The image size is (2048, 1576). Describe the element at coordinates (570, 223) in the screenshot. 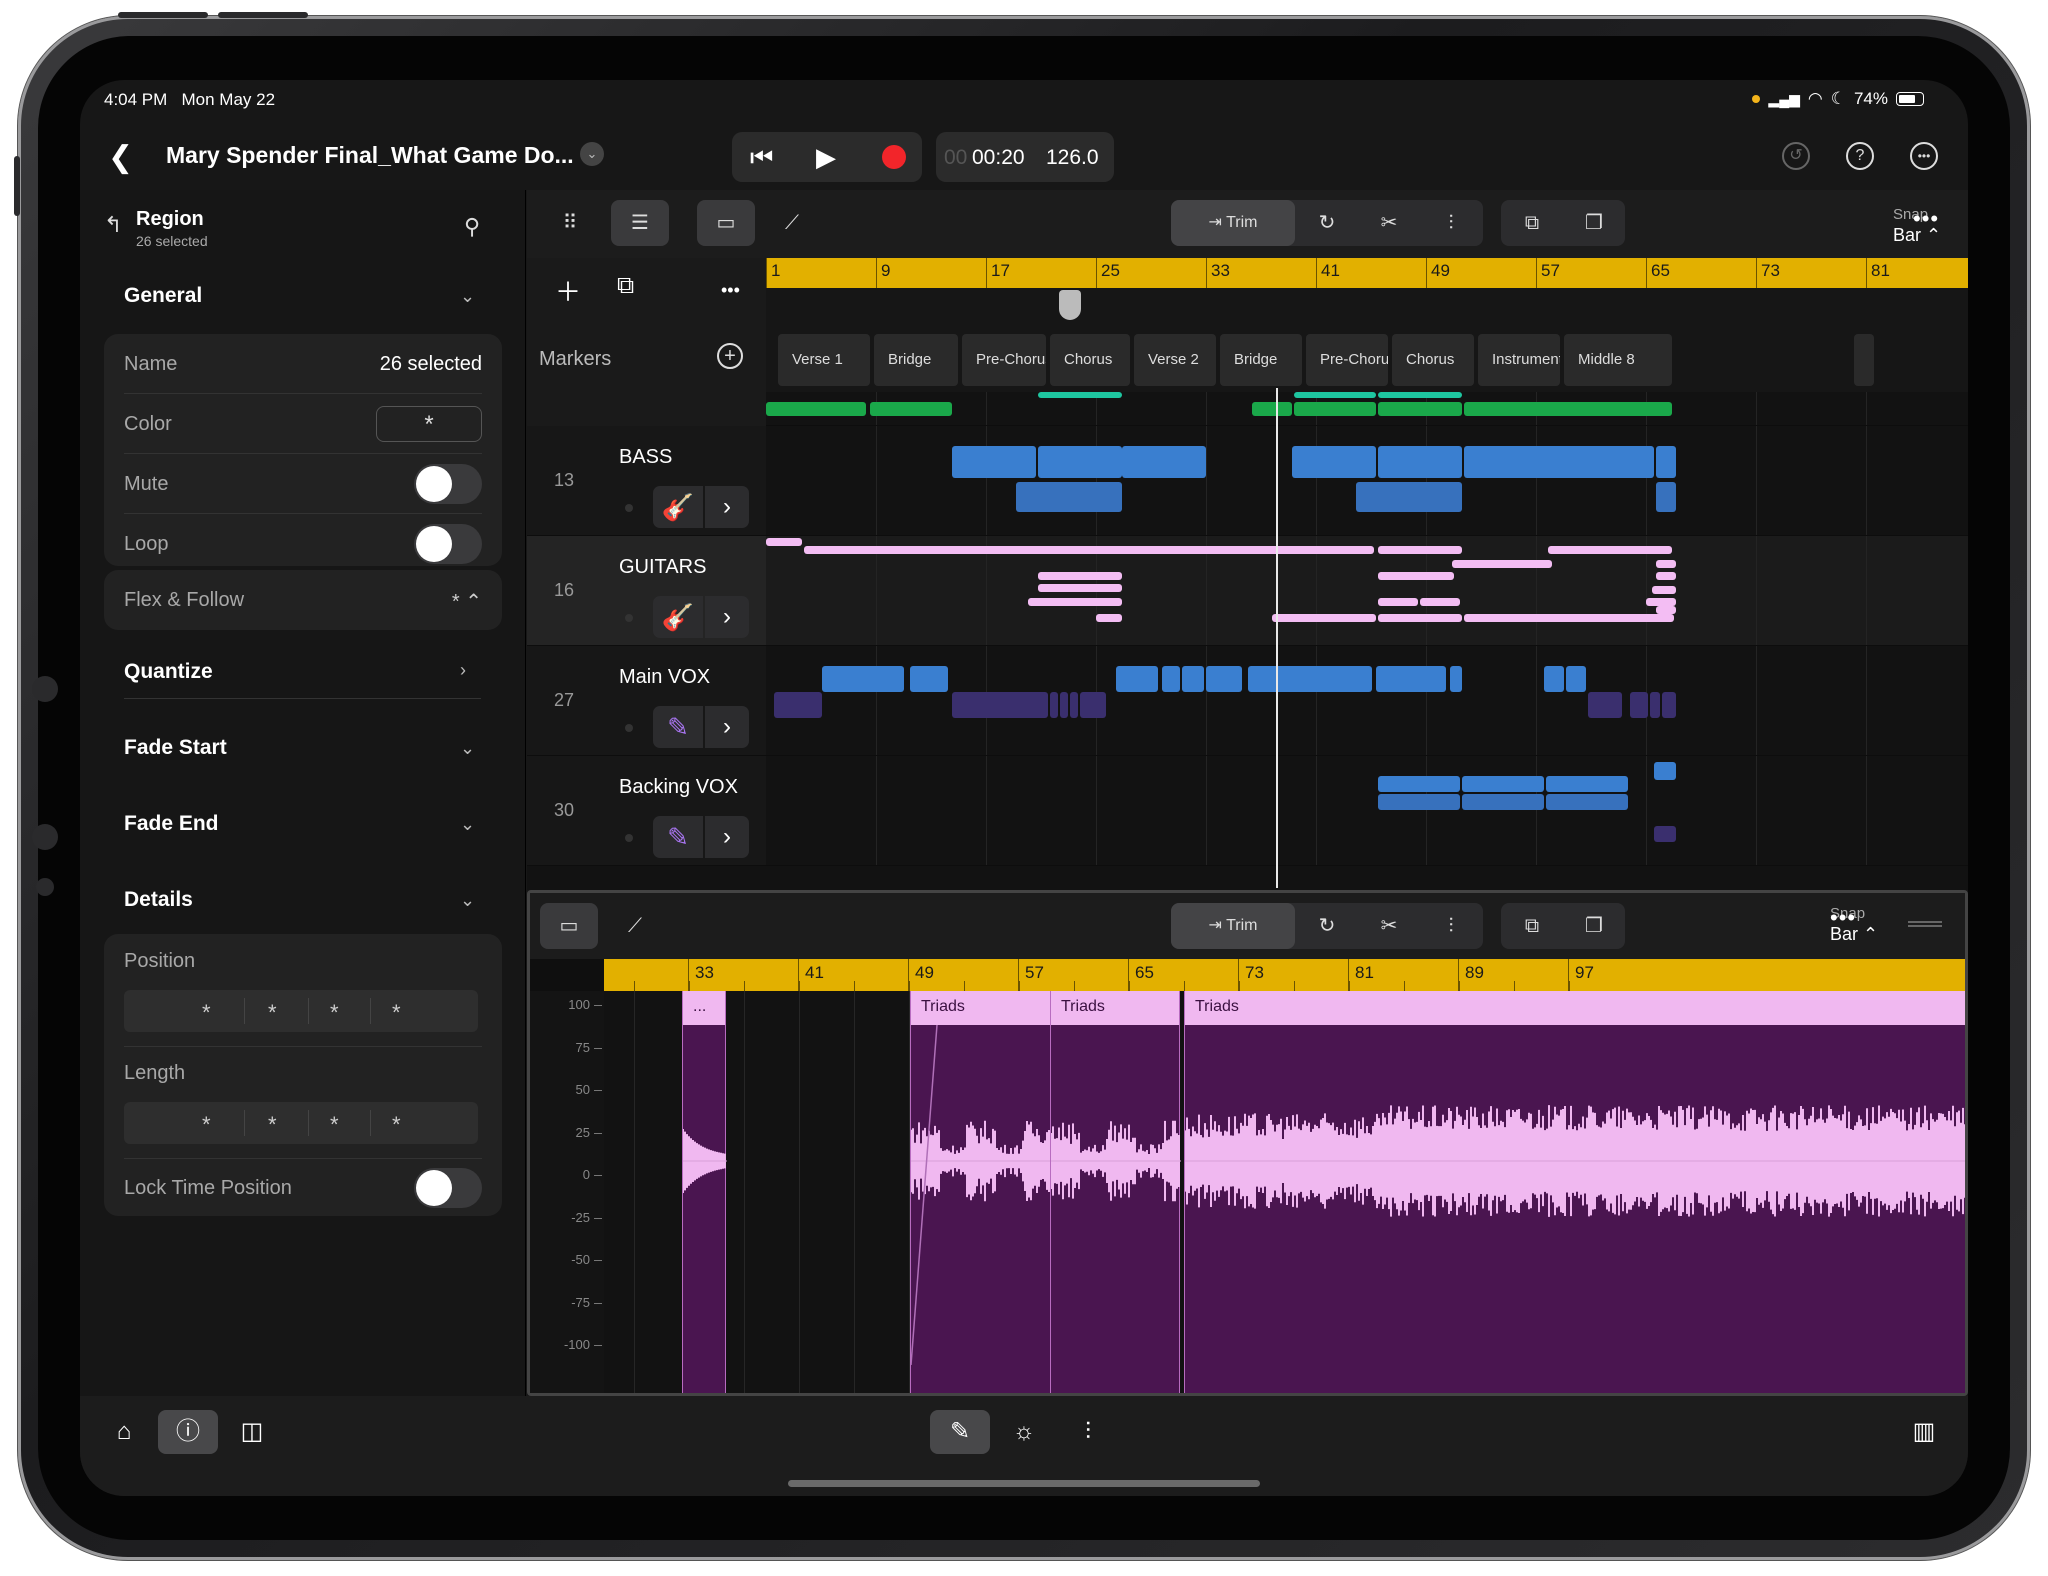

I see `grid-view-icon: ⠿` at that location.